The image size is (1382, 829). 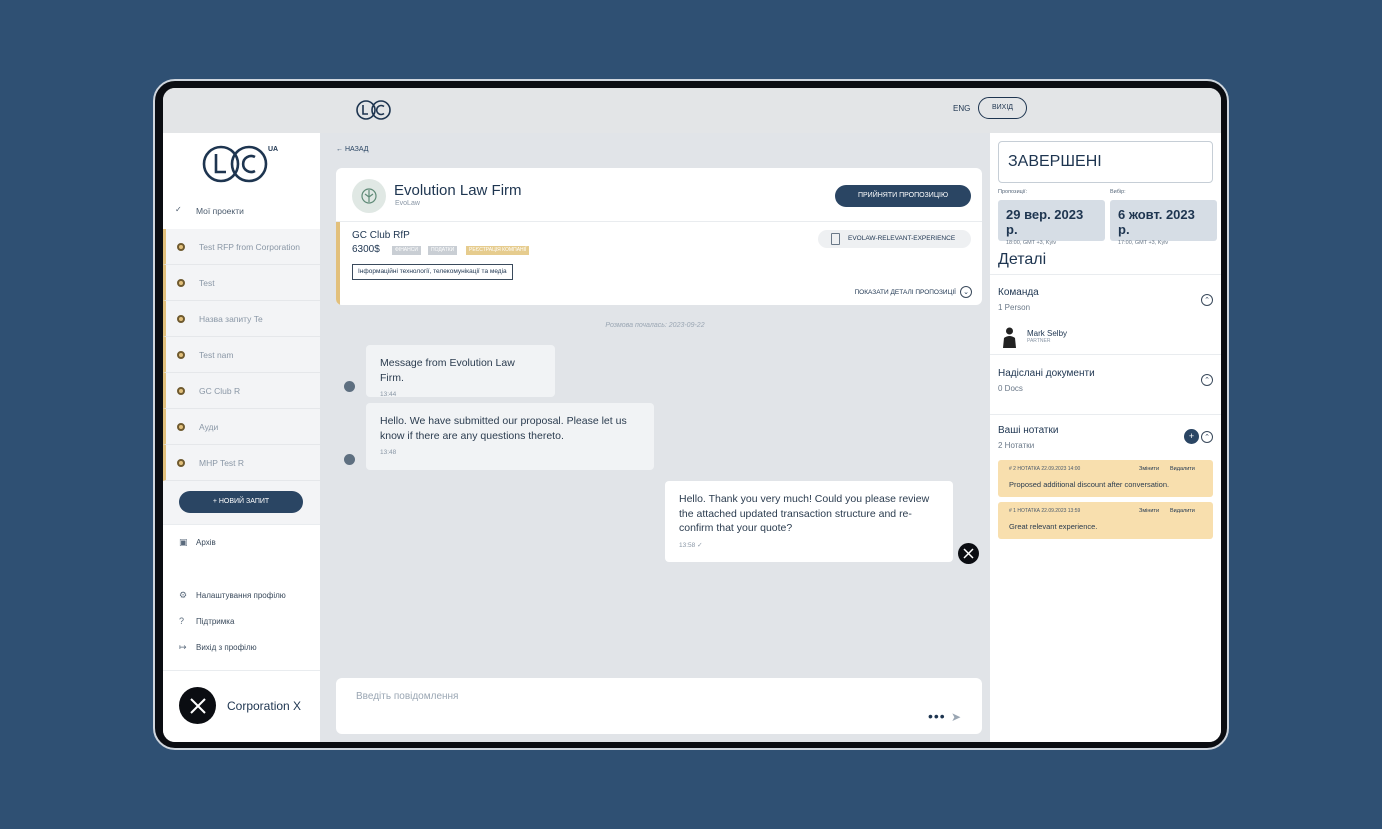 What do you see at coordinates (458, 190) in the screenshot?
I see `firm-name: Evolution Law Firm` at bounding box center [458, 190].